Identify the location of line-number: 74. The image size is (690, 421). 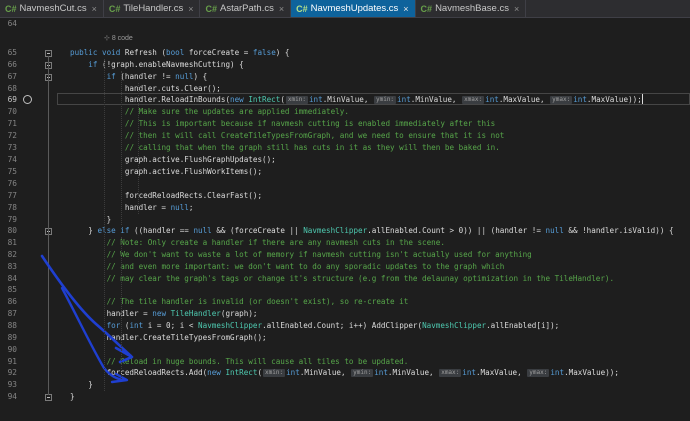
(12, 159).